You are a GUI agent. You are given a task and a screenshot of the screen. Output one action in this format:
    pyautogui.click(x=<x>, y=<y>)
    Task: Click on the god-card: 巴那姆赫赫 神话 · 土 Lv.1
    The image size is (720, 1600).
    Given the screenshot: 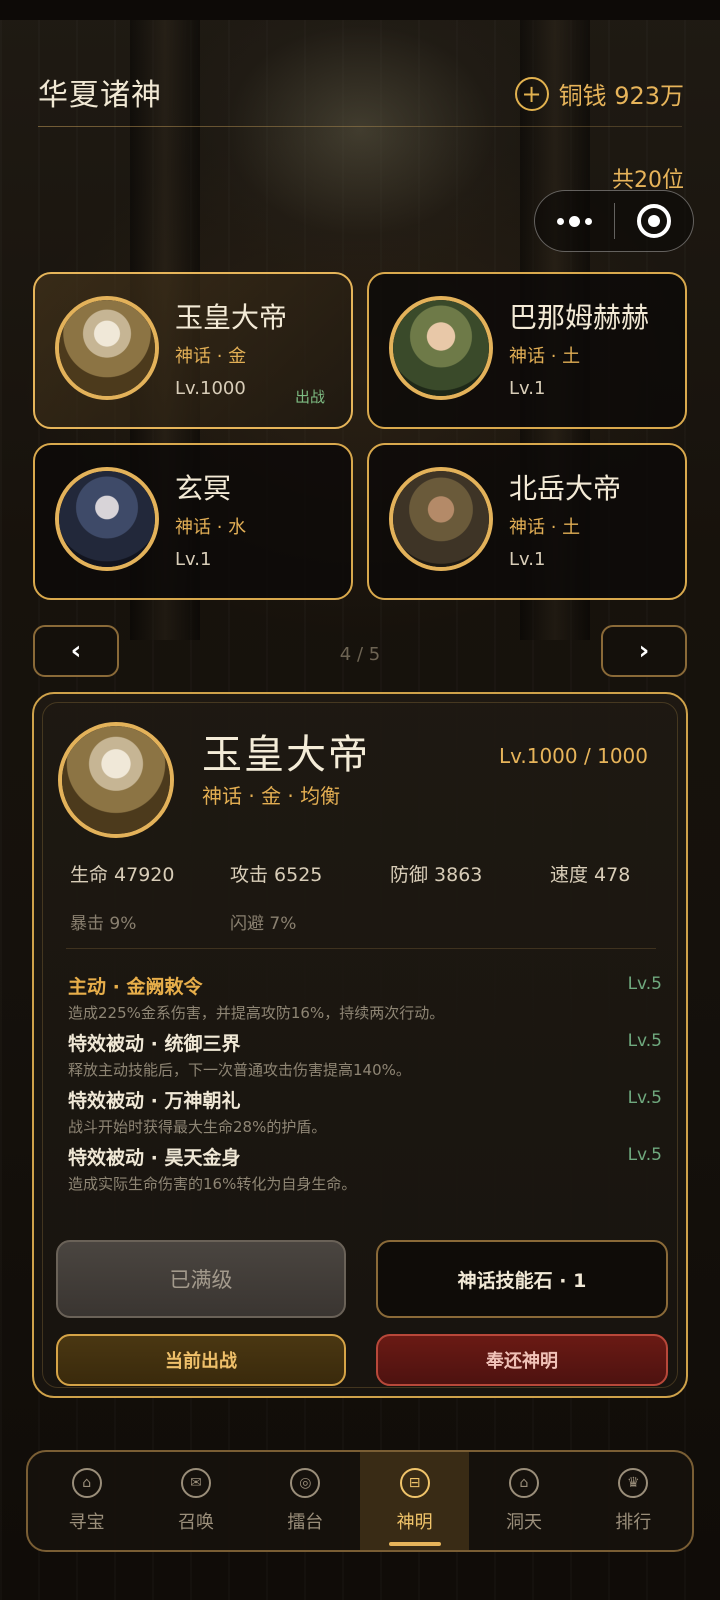 What is the action you would take?
    pyautogui.click(x=527, y=350)
    